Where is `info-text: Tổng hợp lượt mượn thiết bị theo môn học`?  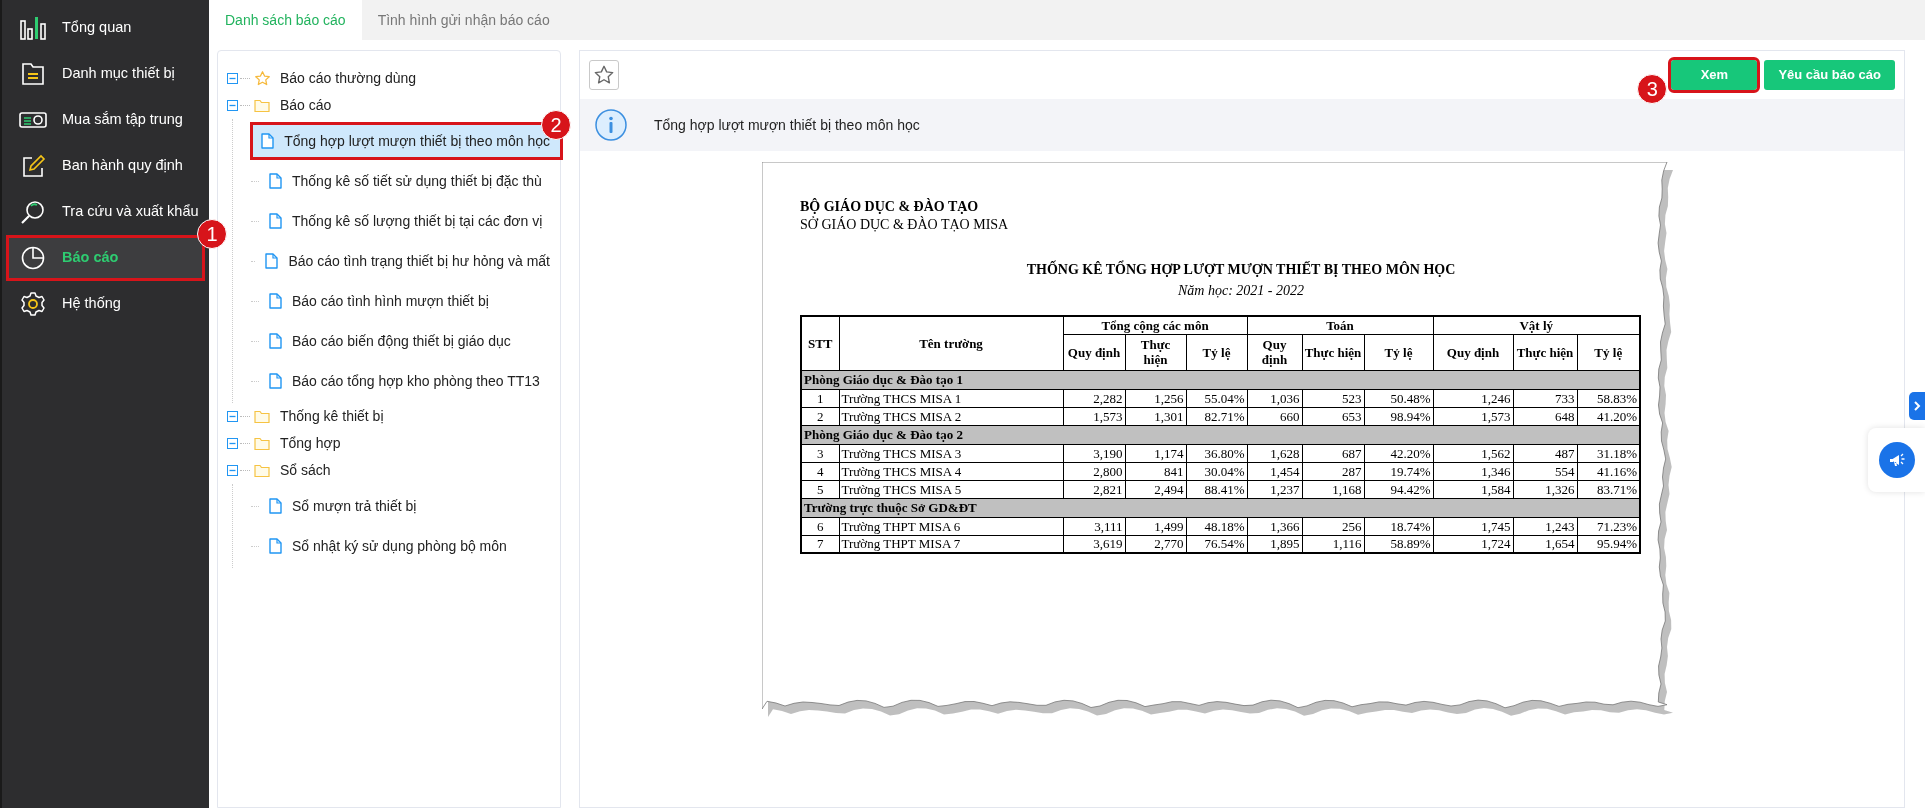
info-text: Tổng hợp lượt mượn thiết bị theo môn học is located at coordinates (787, 125).